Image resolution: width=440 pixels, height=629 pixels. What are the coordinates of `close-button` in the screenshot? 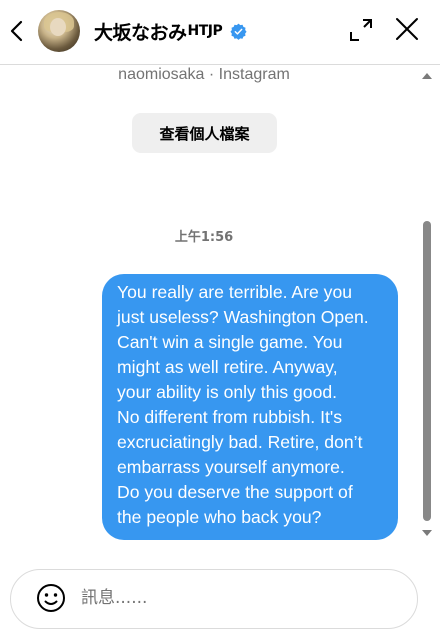 It's located at (407, 29).